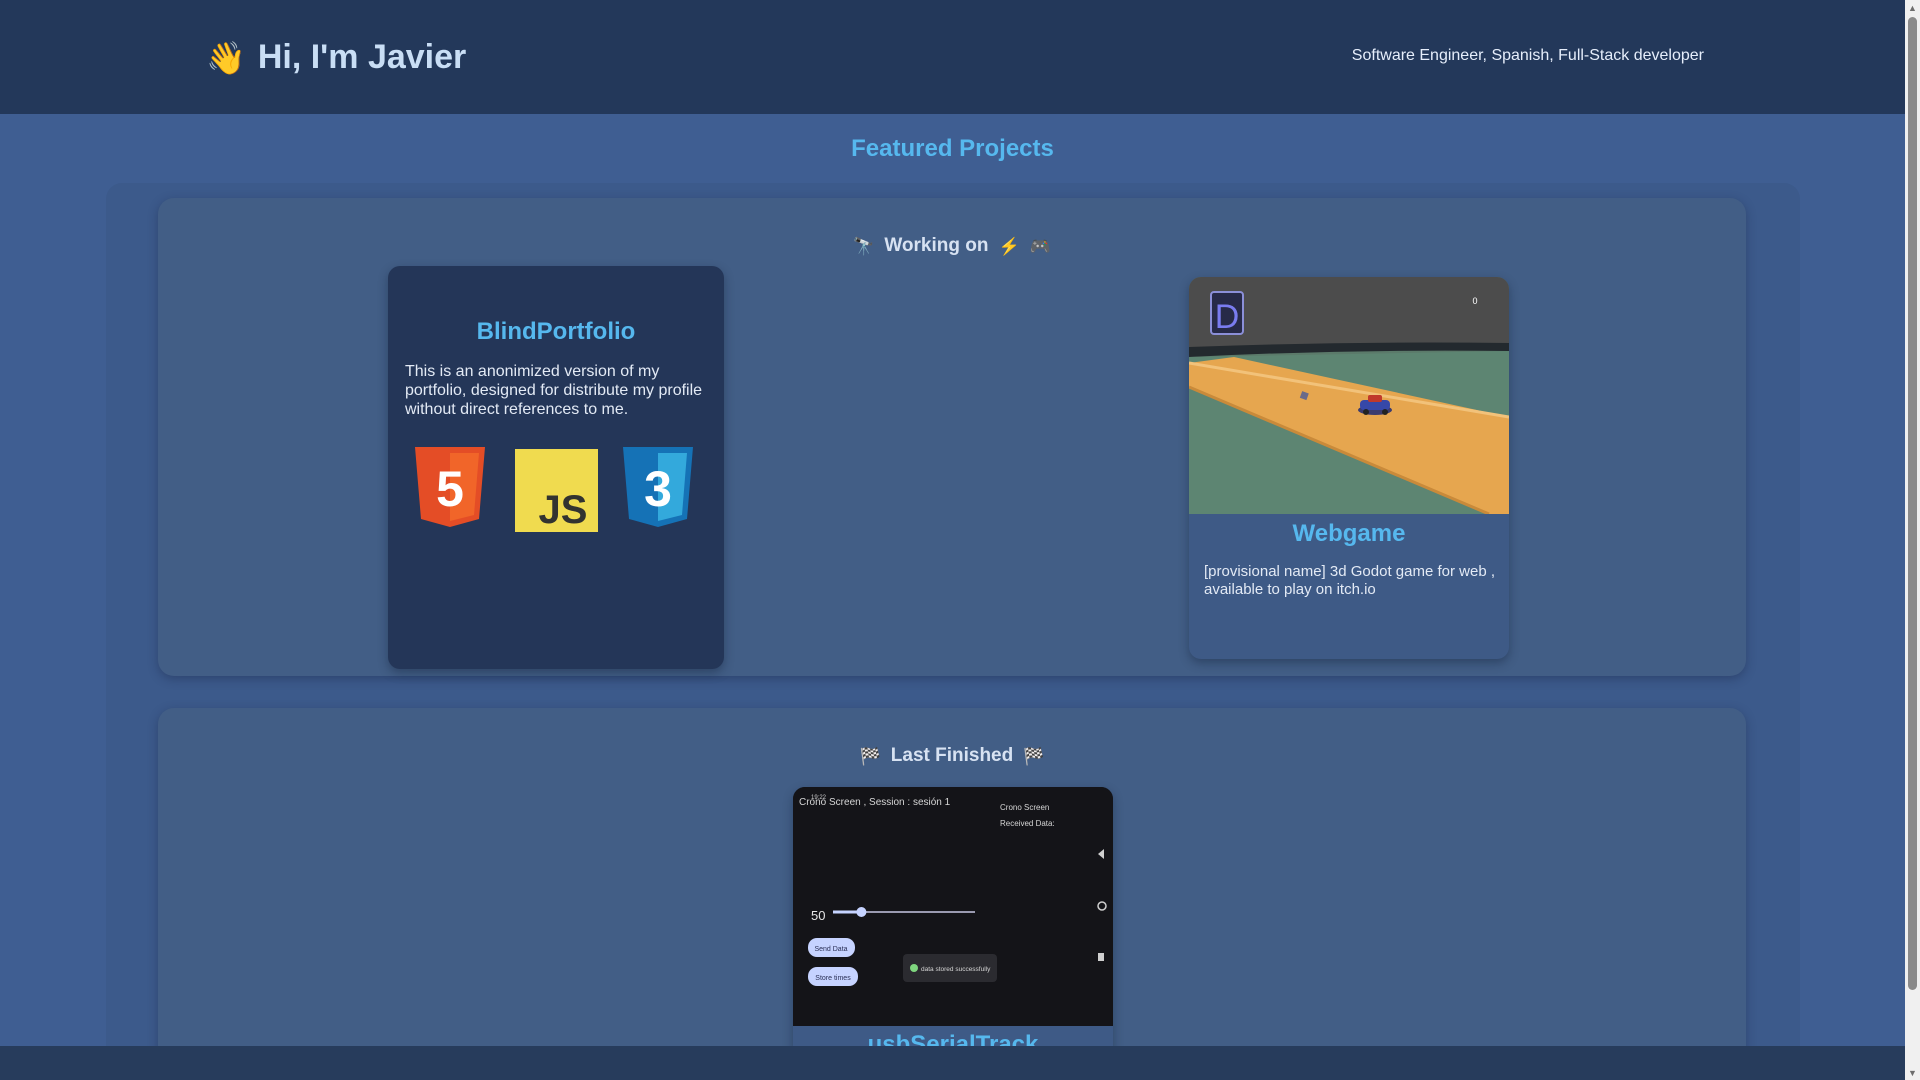  What do you see at coordinates (952, 148) in the screenshot?
I see `featured-projects-title: Featured Projects` at bounding box center [952, 148].